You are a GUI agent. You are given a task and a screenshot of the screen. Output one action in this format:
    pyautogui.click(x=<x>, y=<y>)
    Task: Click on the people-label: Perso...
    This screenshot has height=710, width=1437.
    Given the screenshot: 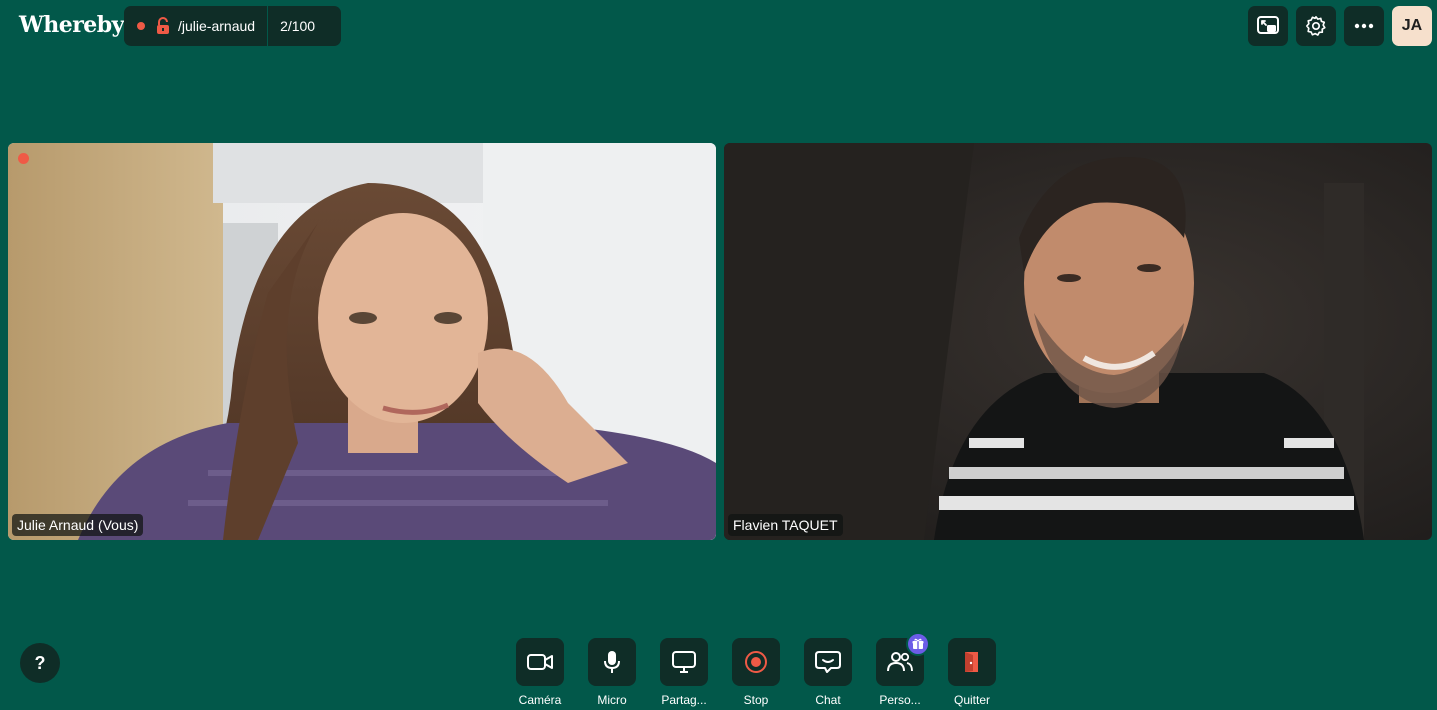 What is the action you would take?
    pyautogui.click(x=900, y=700)
    